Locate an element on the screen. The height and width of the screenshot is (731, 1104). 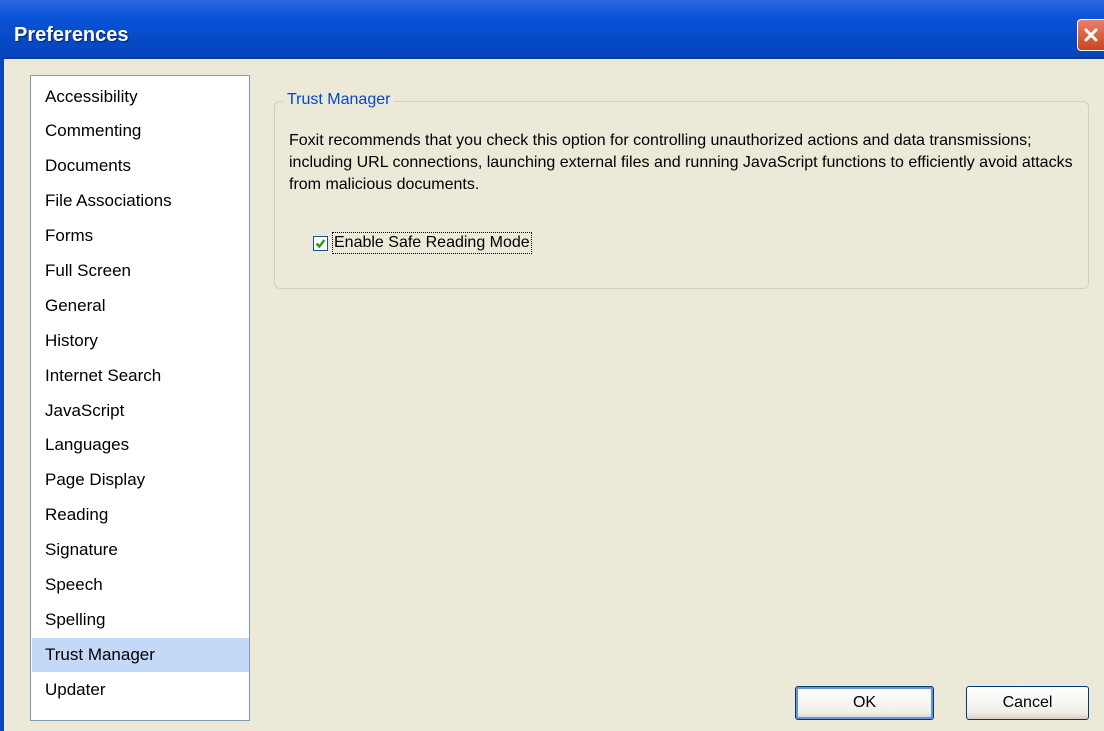
category-item-page-display: Page Display is located at coordinates (140, 480).